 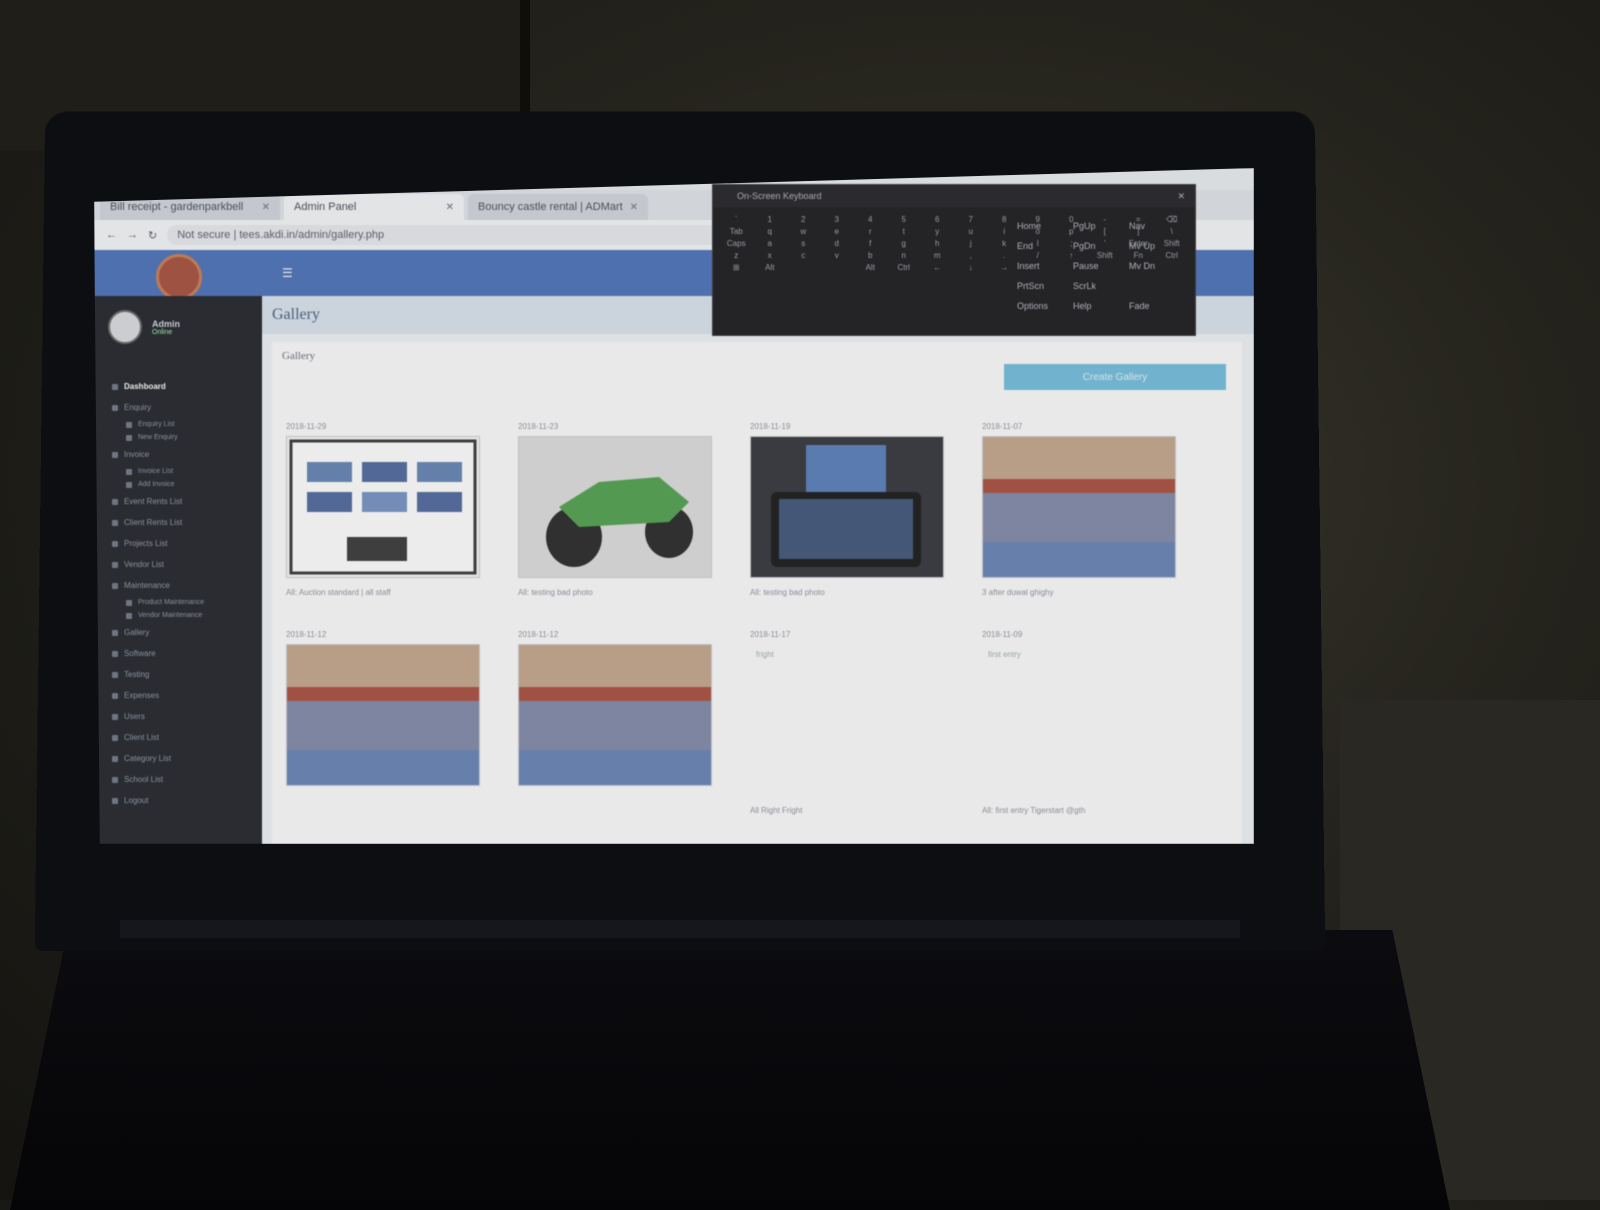 I want to click on sidebar-item-invoice: Invoice, so click(x=158, y=454).